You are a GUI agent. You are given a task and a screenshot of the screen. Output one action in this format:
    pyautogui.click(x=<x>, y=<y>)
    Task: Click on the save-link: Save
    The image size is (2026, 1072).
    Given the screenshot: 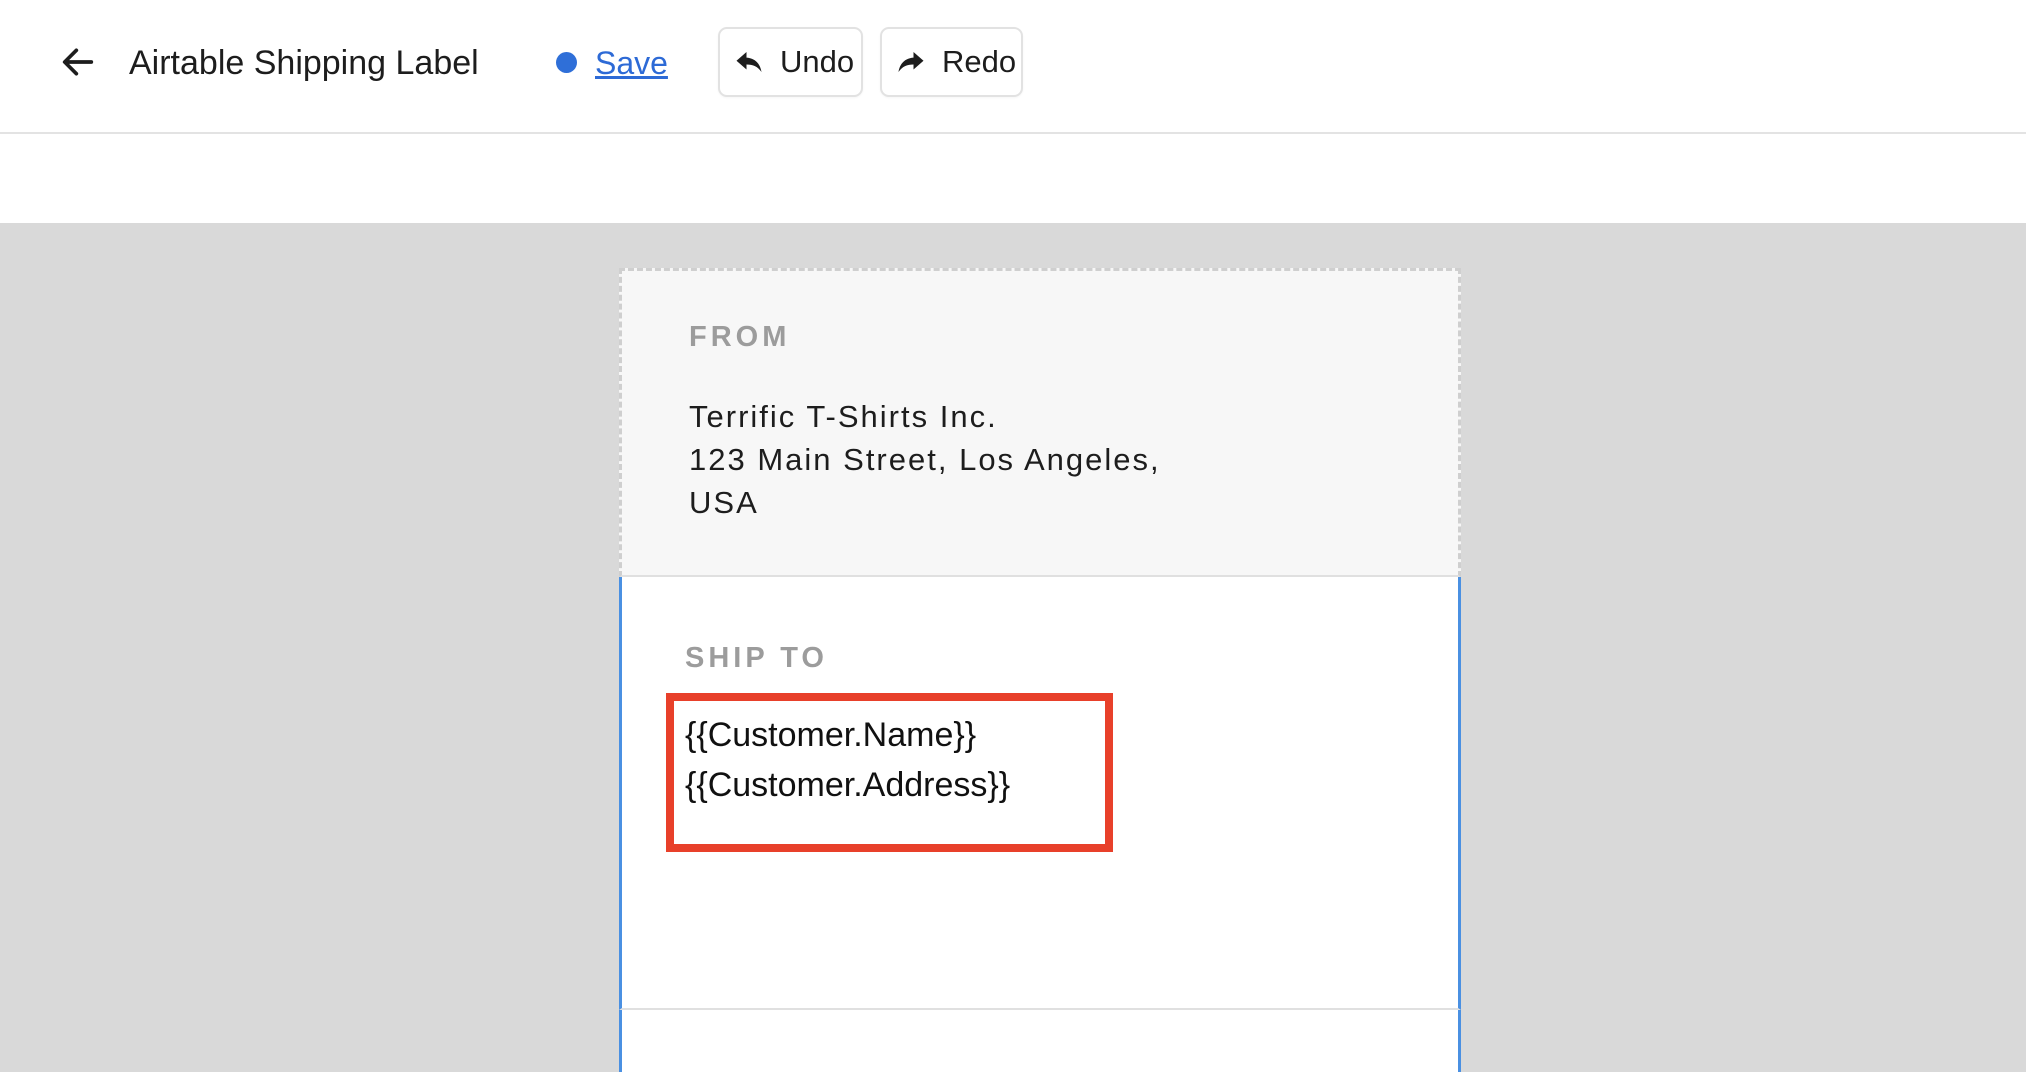 What is the action you would take?
    pyautogui.click(x=631, y=63)
    